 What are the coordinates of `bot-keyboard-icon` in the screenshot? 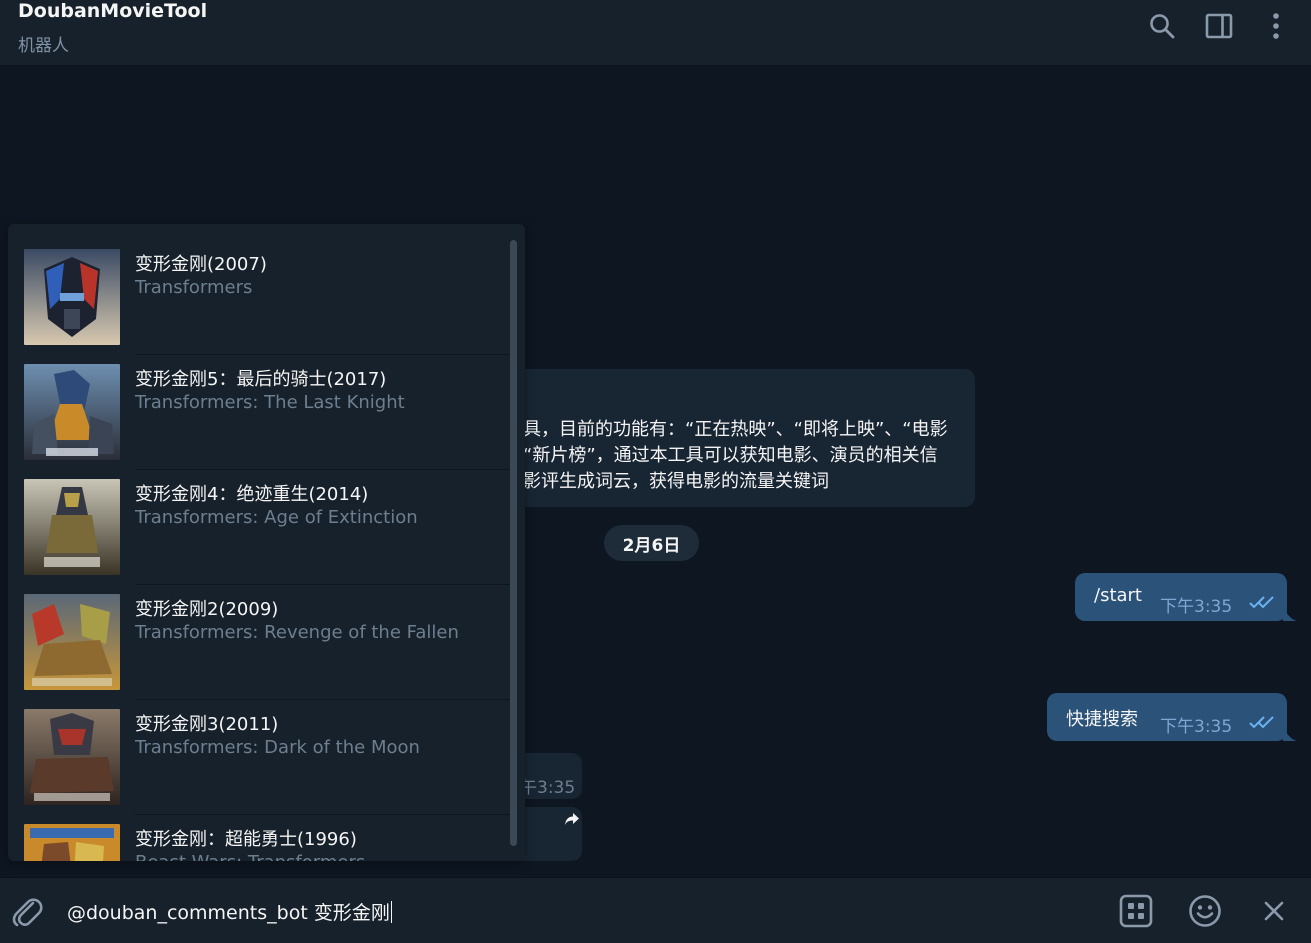 It's located at (1136, 911).